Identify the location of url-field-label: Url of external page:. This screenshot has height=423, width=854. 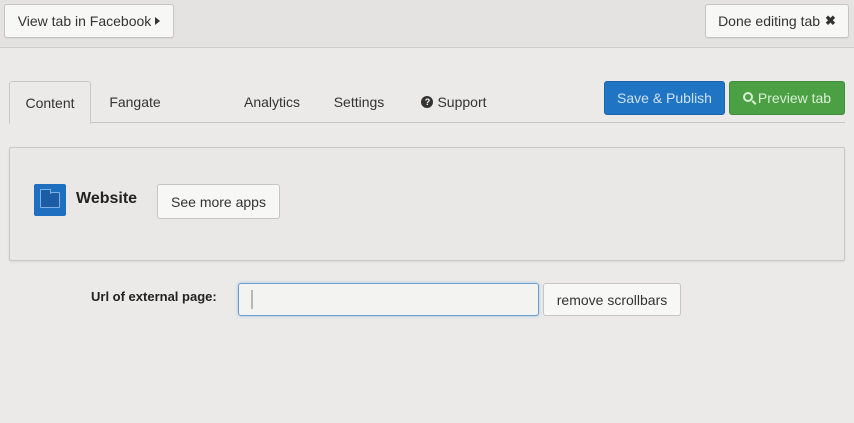
(154, 296).